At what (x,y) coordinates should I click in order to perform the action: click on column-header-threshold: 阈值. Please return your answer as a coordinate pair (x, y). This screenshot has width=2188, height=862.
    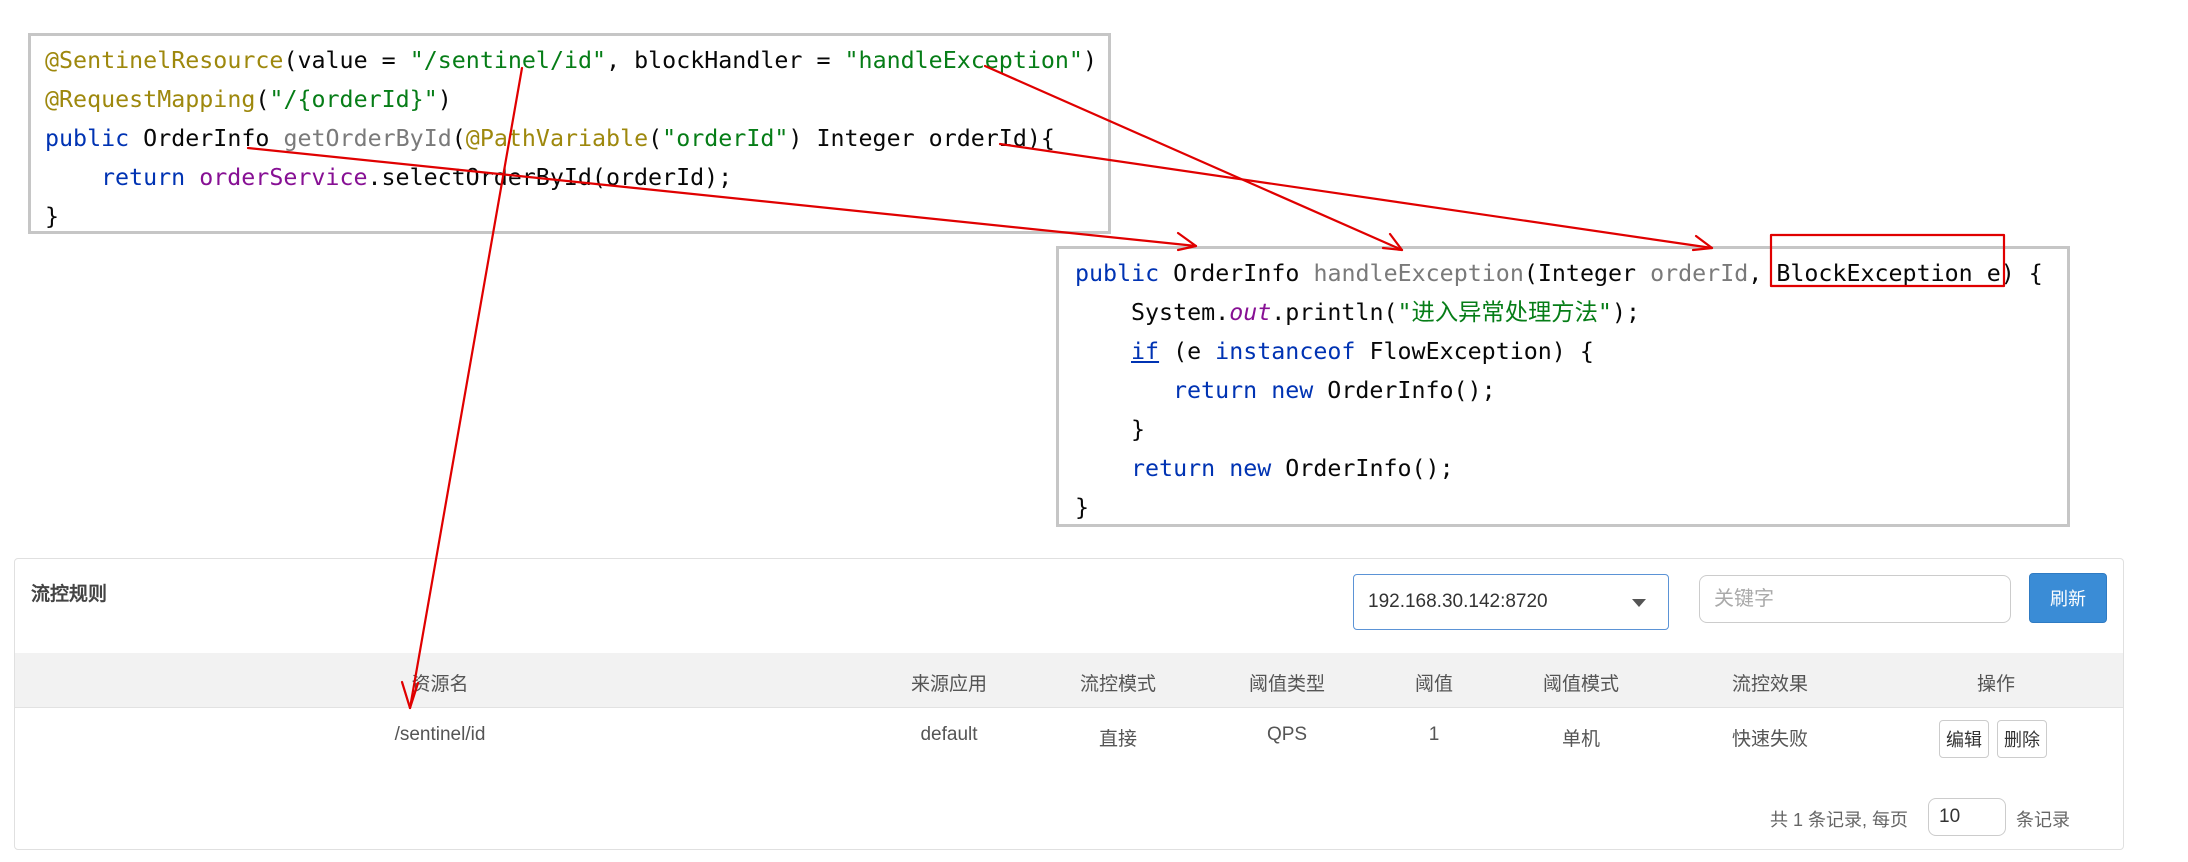
    Looking at the image, I should click on (1434, 684).